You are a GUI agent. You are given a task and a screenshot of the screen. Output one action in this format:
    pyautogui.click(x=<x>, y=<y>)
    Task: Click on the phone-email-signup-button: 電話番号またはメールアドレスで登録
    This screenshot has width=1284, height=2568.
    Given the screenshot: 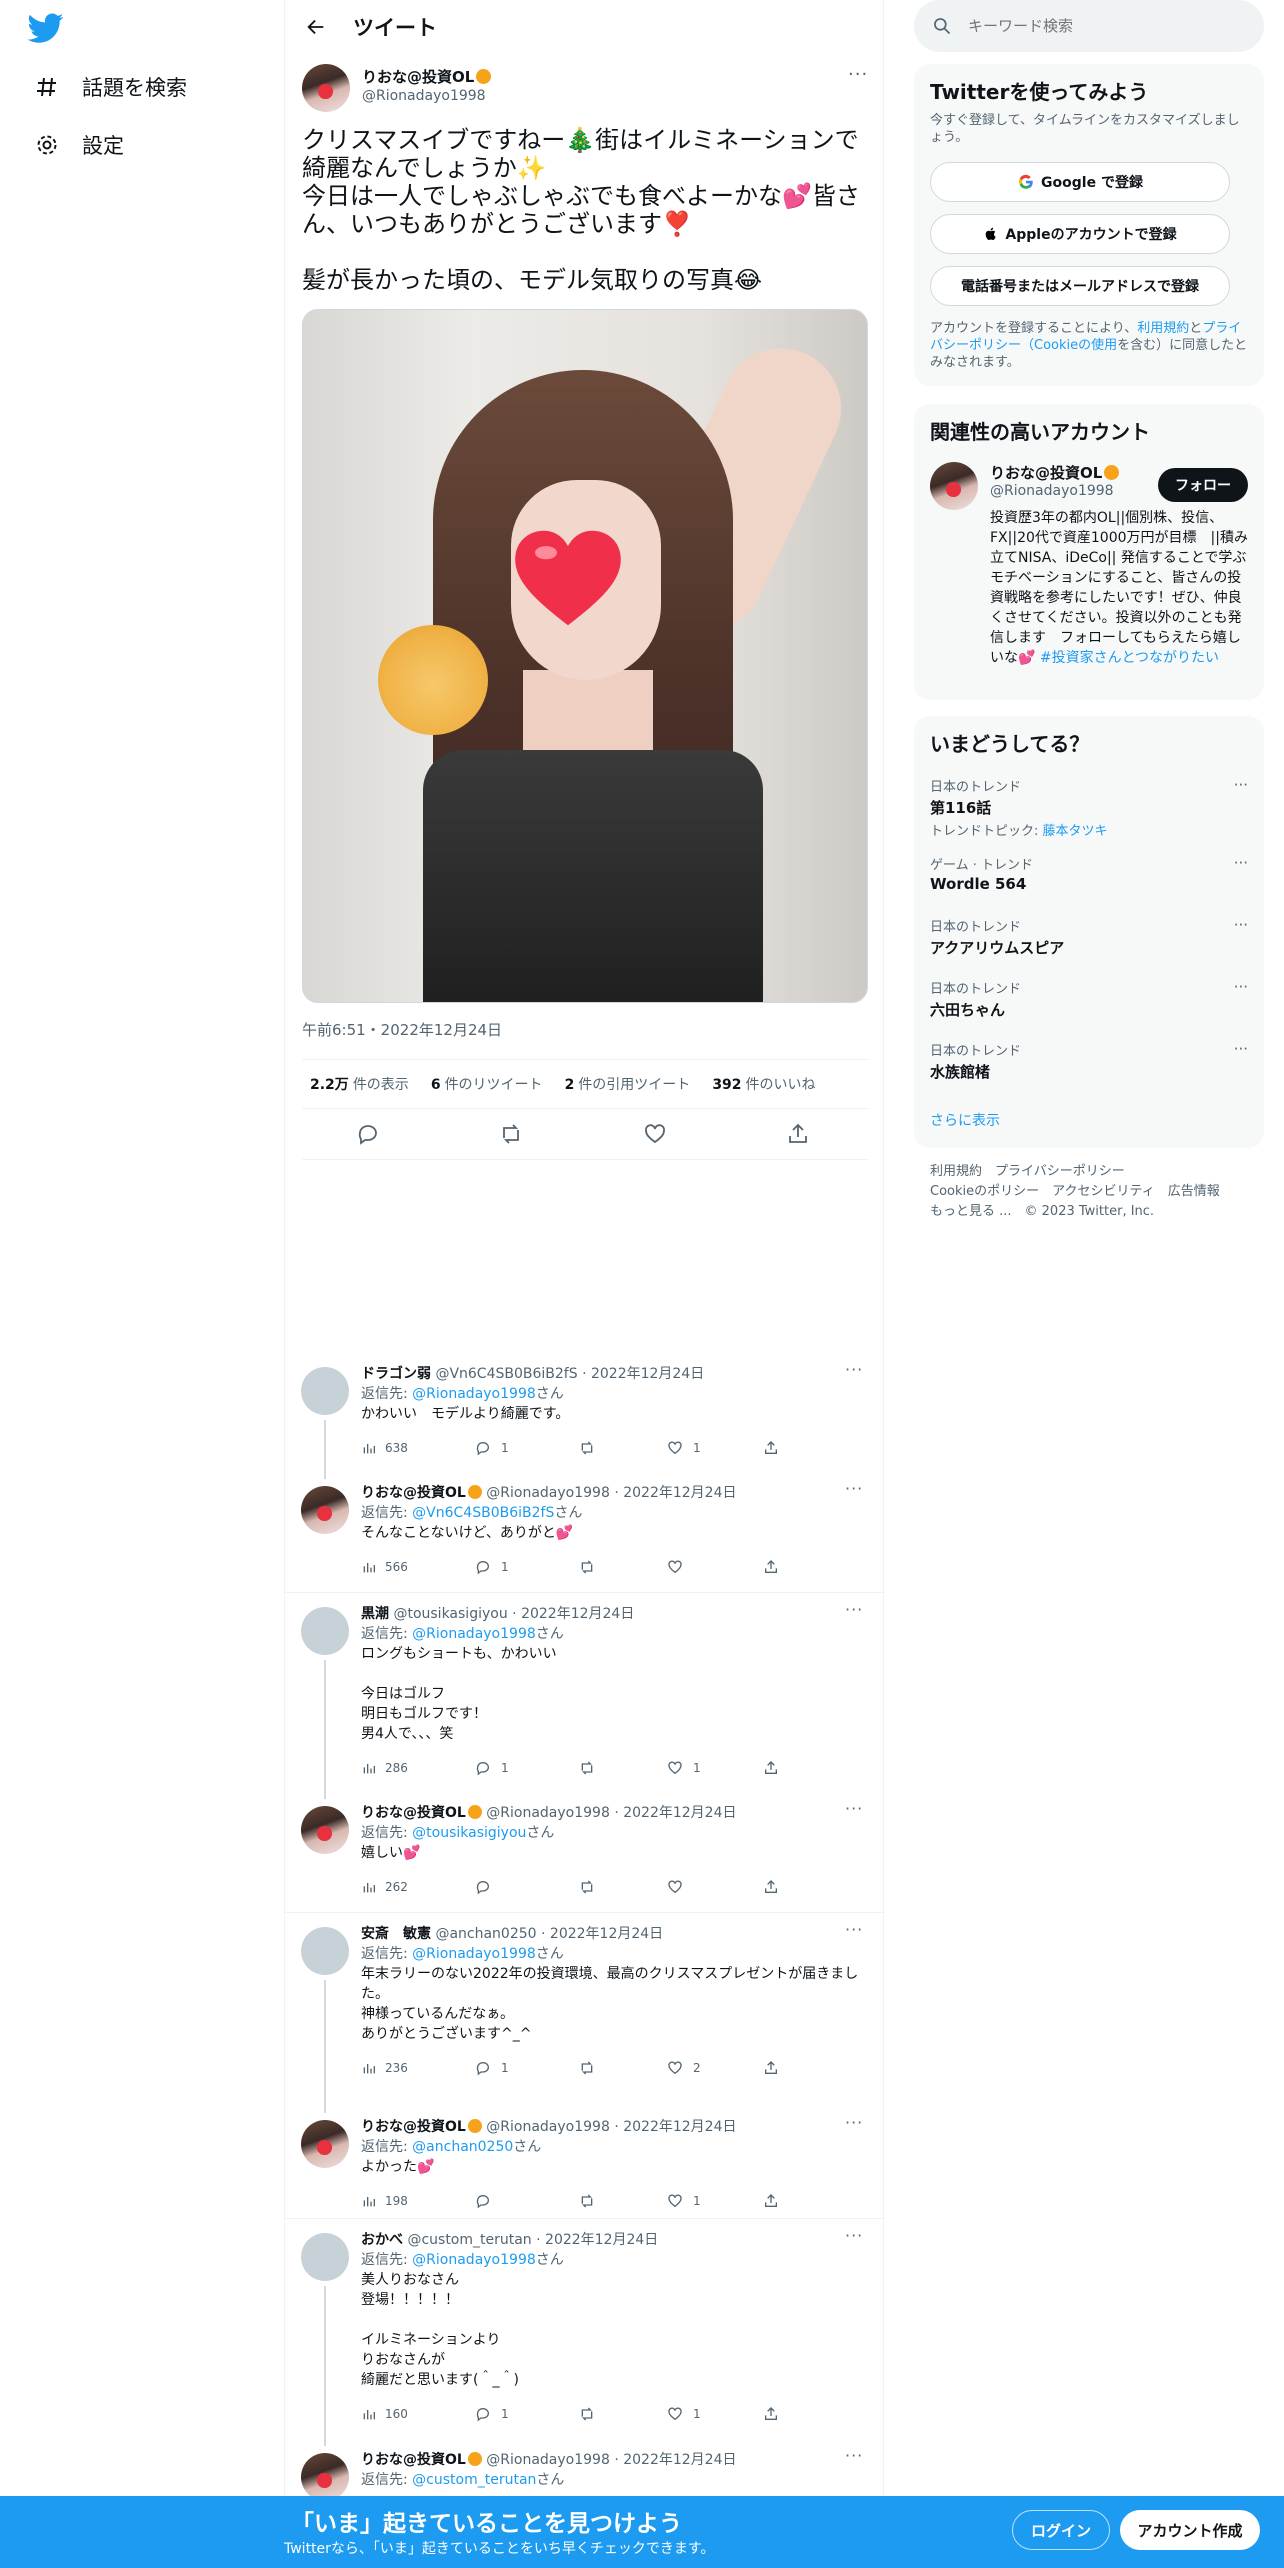 What is the action you would take?
    pyautogui.click(x=1080, y=286)
    